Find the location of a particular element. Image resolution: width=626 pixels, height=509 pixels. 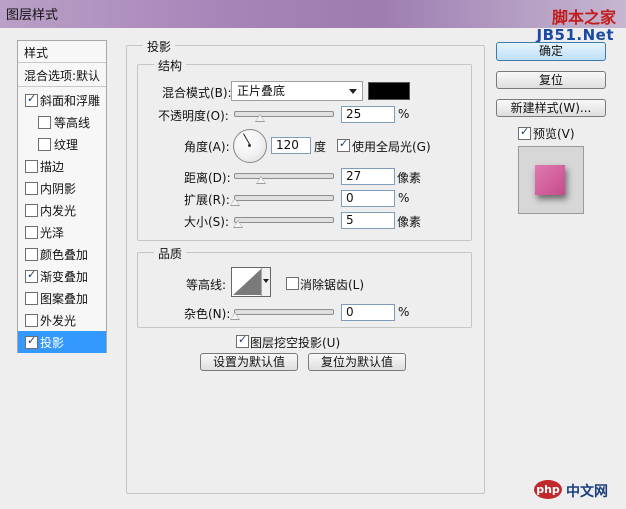

preview-thumbnail is located at coordinates (551, 180).